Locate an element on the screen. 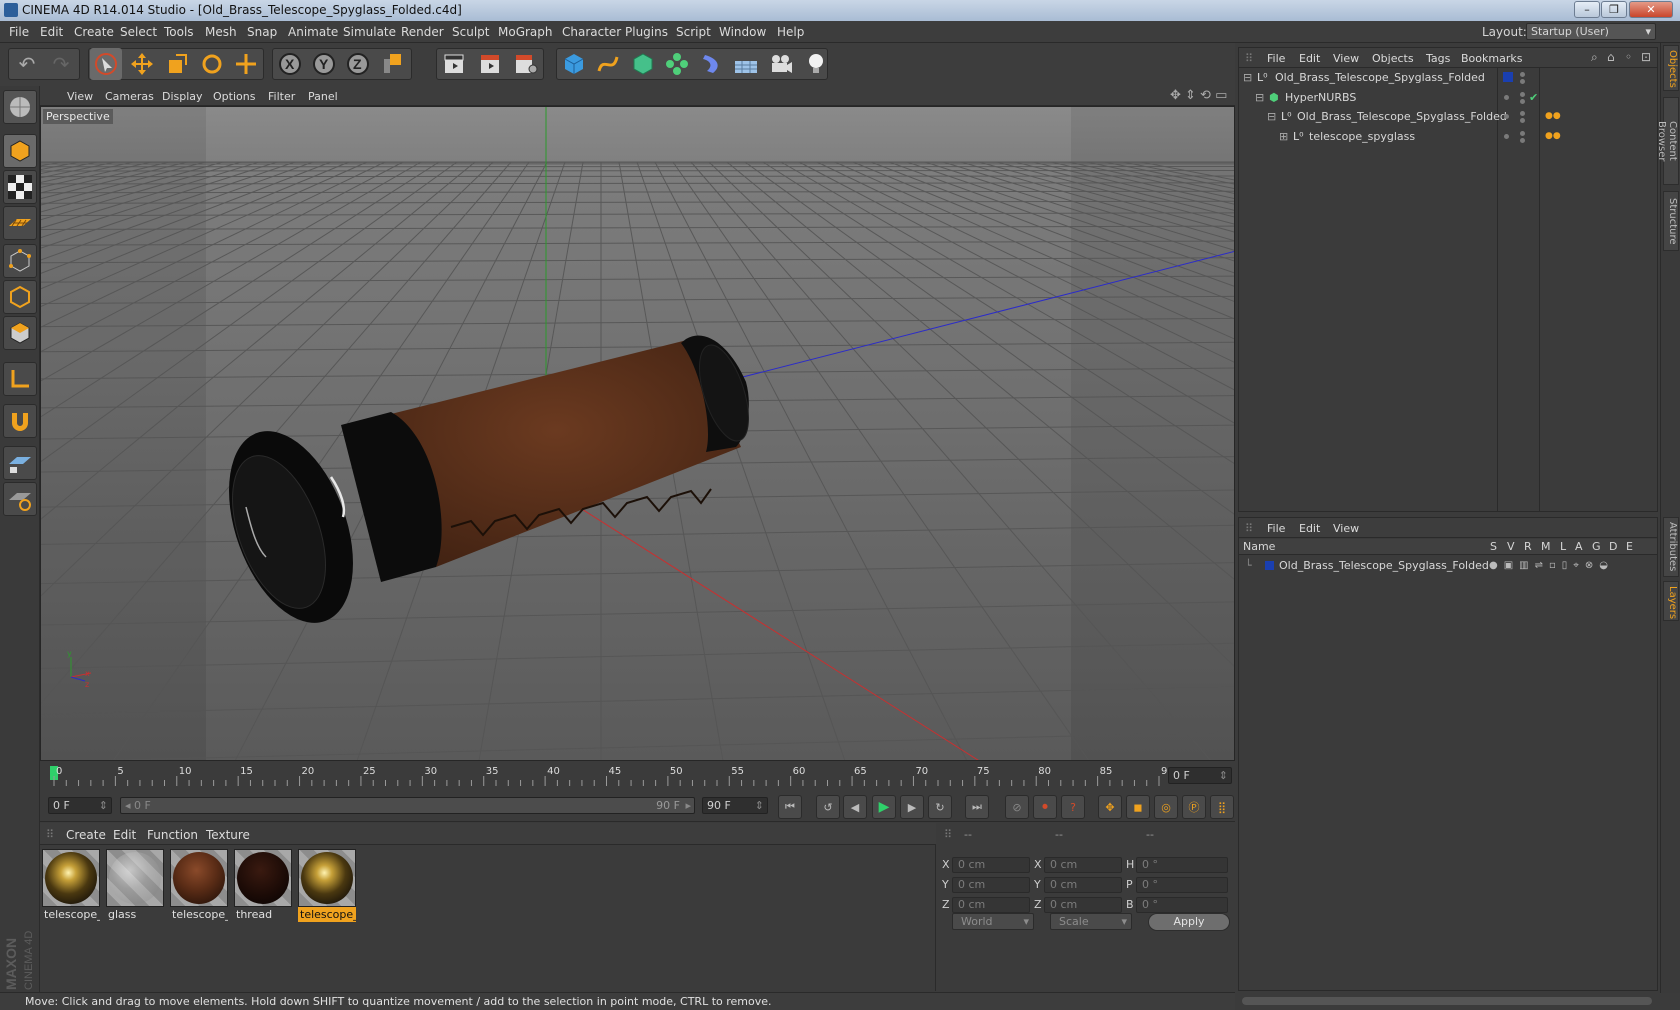 This screenshot has height=1010, width=1680. material-swatch: glass is located at coordinates (135, 886).